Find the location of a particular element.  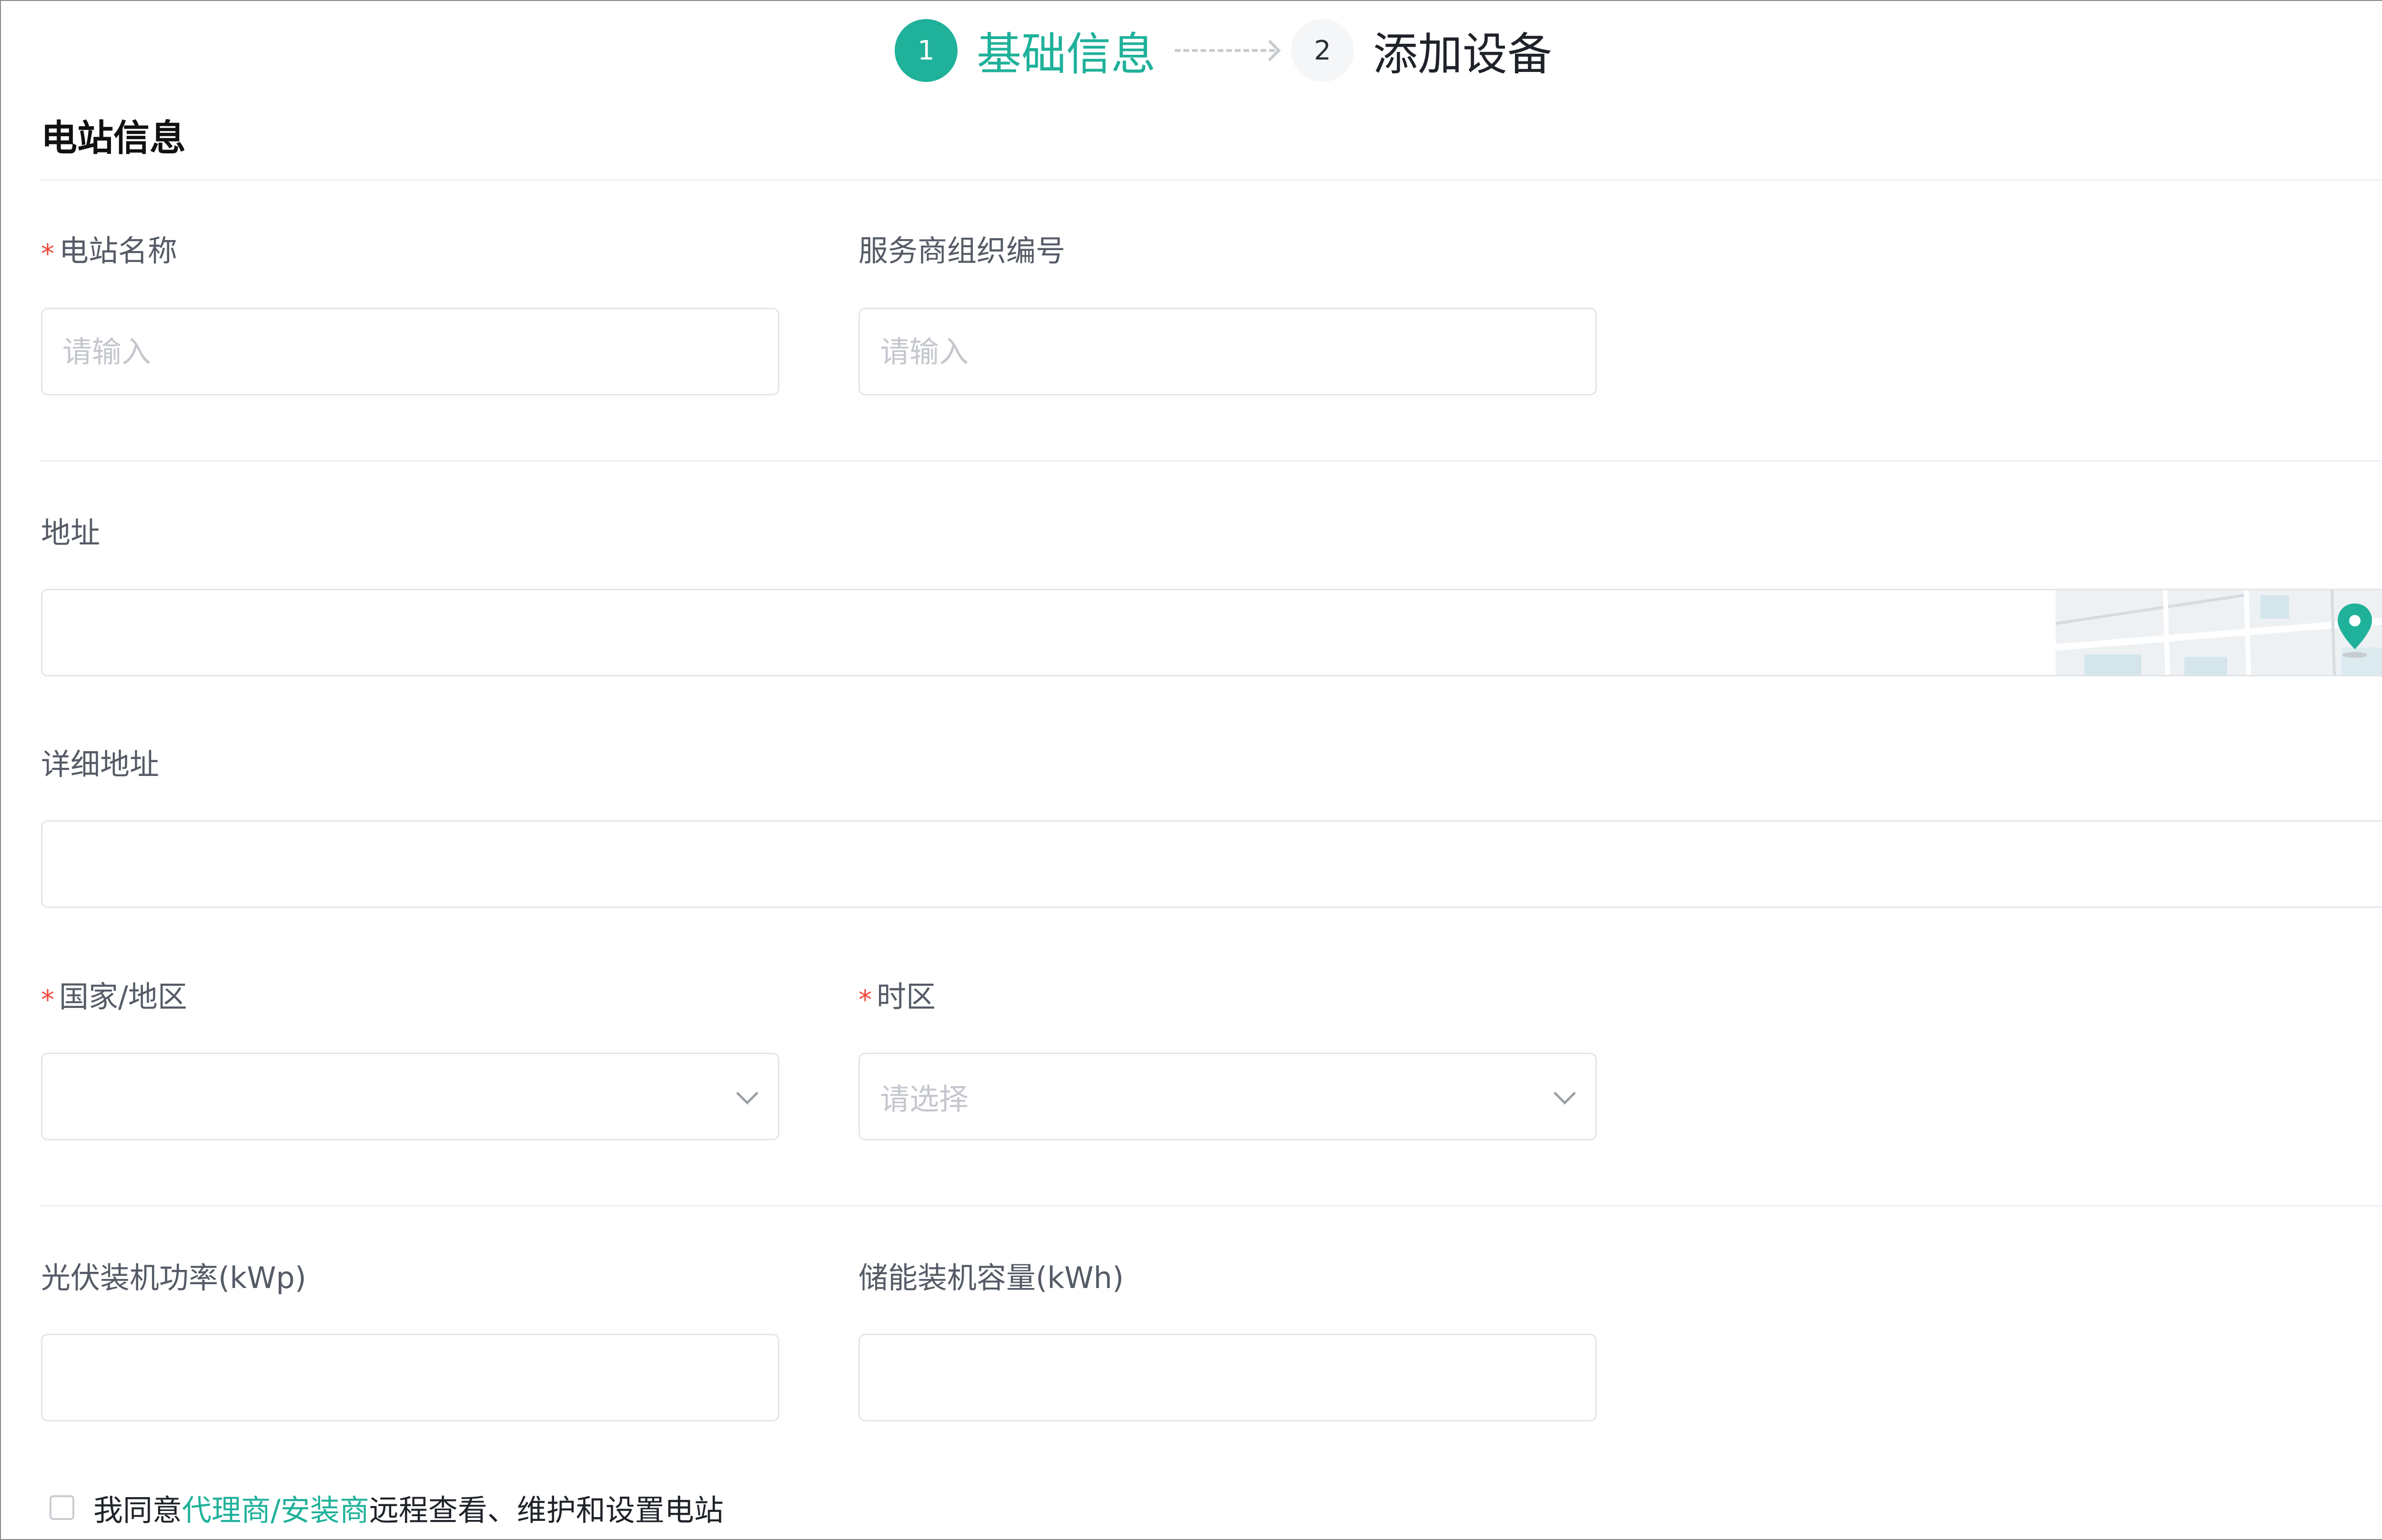

steps-indicator: 1 基础信息 2 添加设备 is located at coordinates (1223, 51).